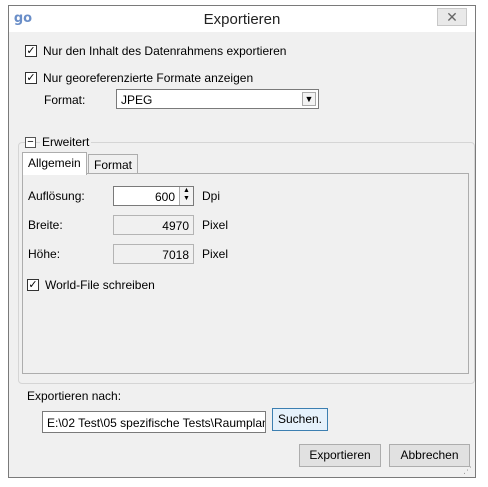 The width and height of the screenshot is (488, 487). I want to click on close-button: ✕, so click(452, 17).